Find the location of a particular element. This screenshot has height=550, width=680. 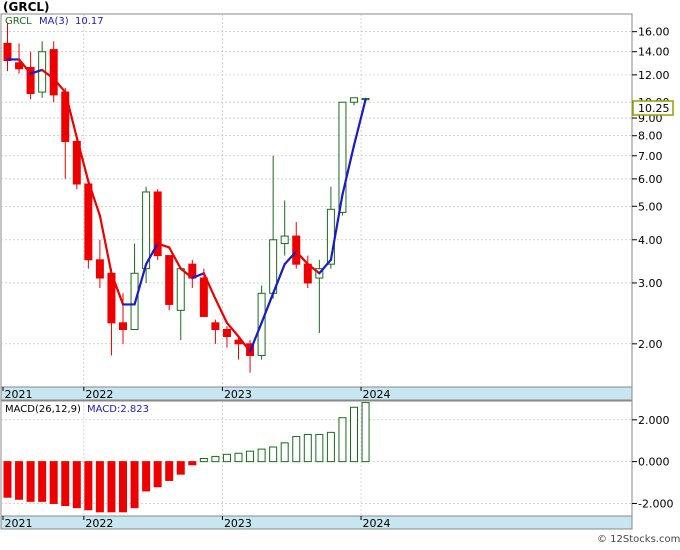

chart-title: (GRCL) is located at coordinates (26, 7).